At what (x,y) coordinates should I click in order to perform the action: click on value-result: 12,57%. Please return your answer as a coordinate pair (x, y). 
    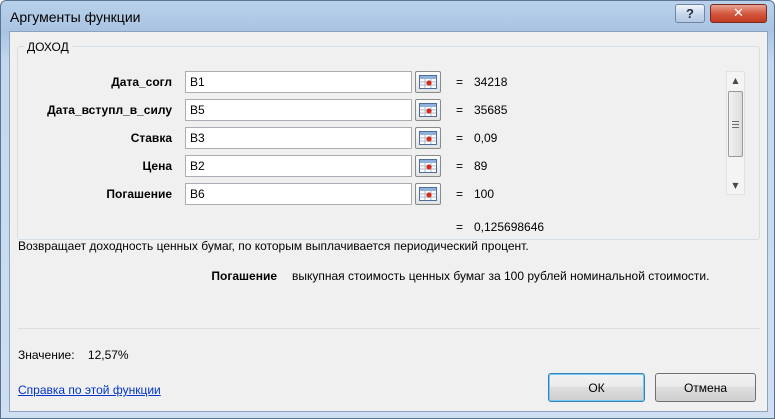
    Looking at the image, I should click on (108, 355).